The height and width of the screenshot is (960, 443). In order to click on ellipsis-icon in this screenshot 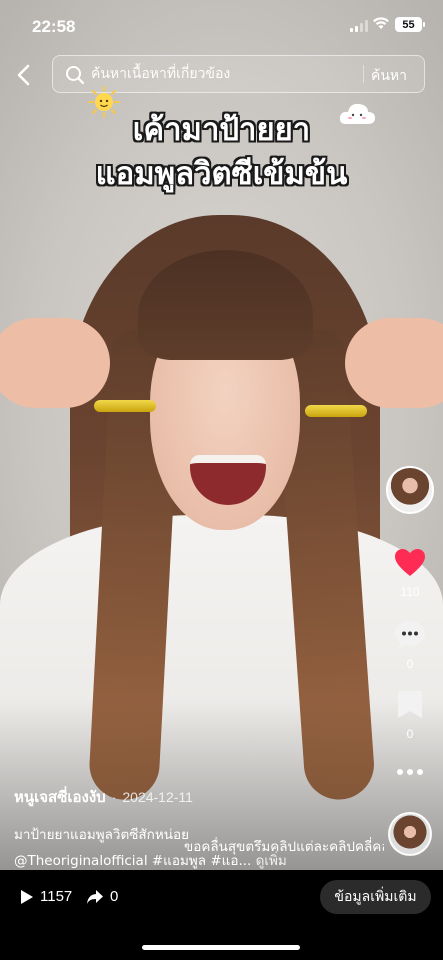, I will do `click(410, 772)`.